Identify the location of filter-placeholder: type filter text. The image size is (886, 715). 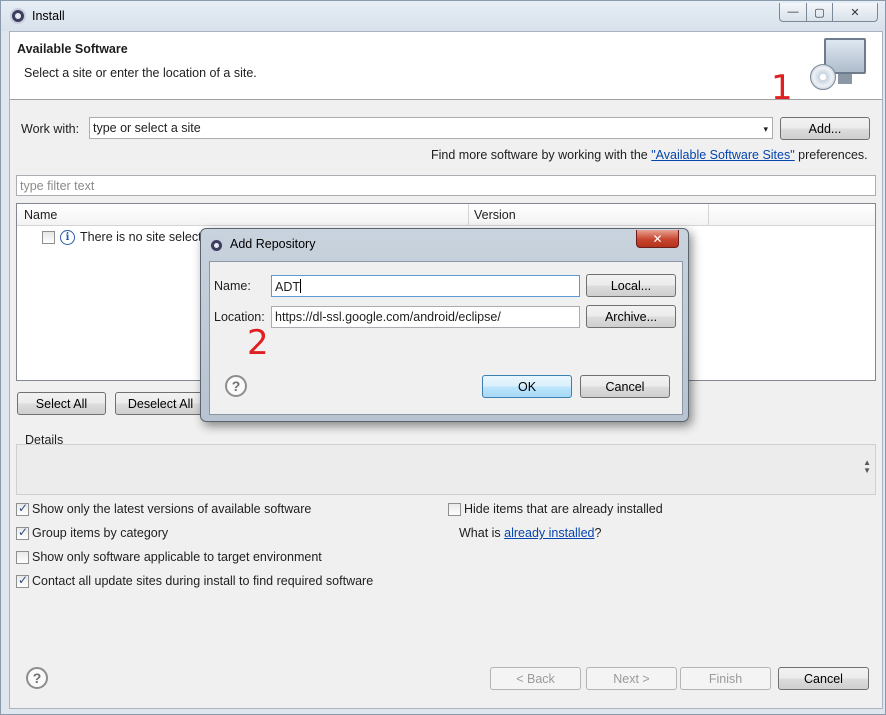
(57, 186).